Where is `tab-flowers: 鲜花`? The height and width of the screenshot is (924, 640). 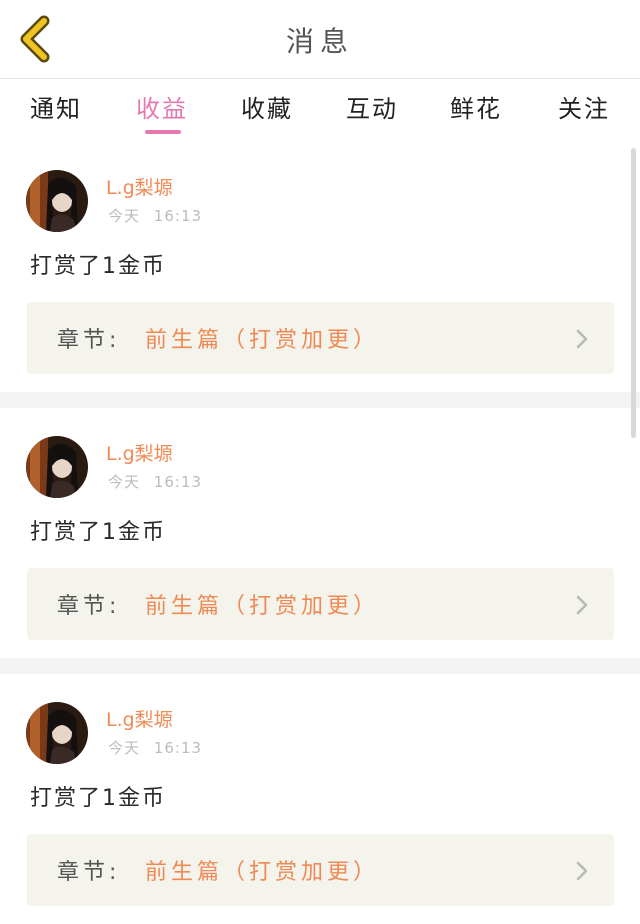
tab-flowers: 鲜花 is located at coordinates (476, 106).